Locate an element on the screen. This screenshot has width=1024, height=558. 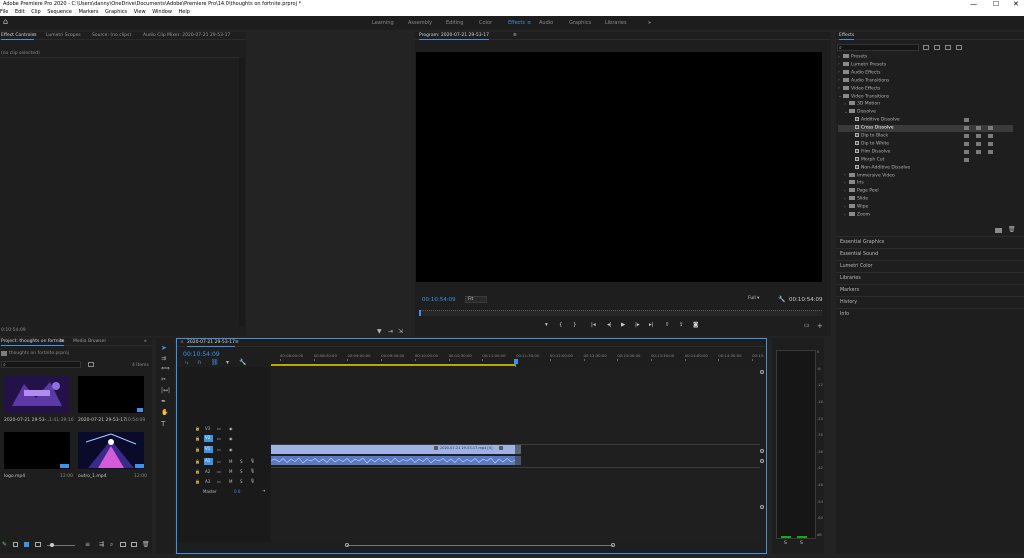
freeform-view-icon is located at coordinates (38, 544).